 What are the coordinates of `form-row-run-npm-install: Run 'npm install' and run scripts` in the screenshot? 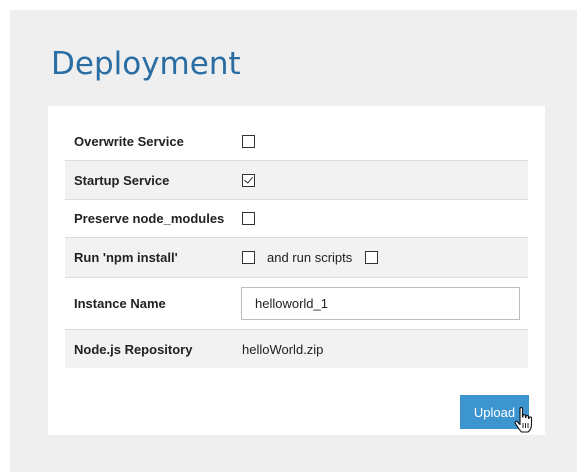 It's located at (296, 258).